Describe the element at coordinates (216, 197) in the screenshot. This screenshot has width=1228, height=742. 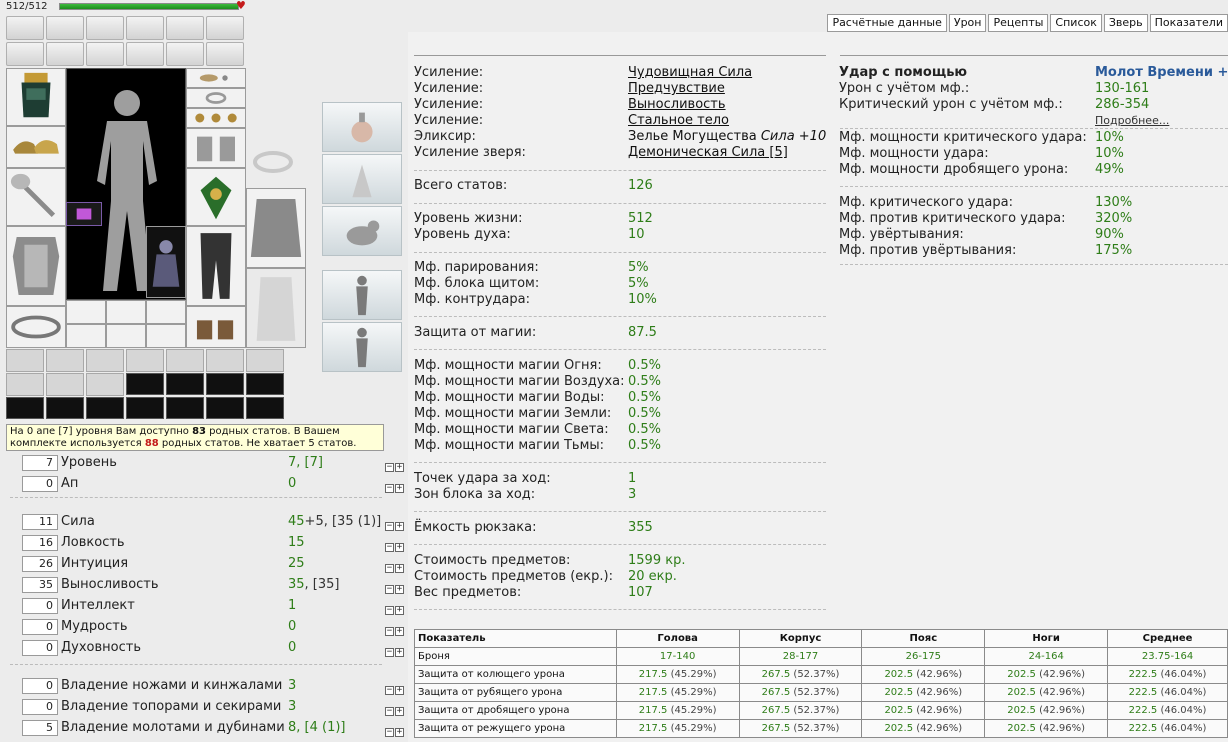
I see `shield-slot` at that location.